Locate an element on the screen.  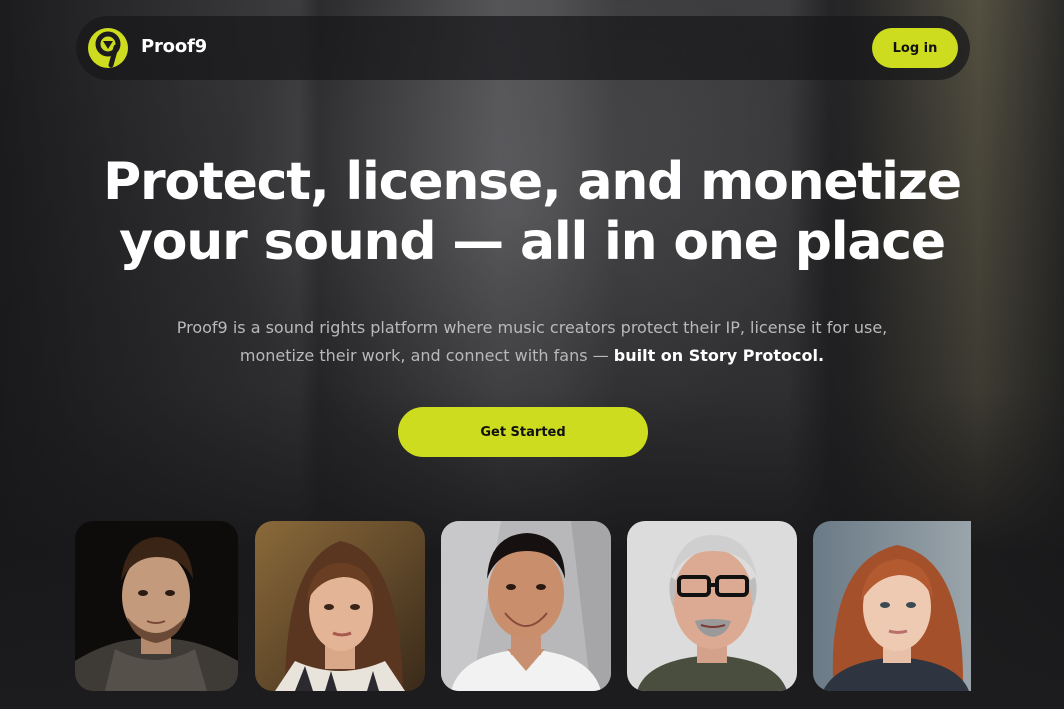
top-navbar: Proof9 Log in is located at coordinates (523, 48).